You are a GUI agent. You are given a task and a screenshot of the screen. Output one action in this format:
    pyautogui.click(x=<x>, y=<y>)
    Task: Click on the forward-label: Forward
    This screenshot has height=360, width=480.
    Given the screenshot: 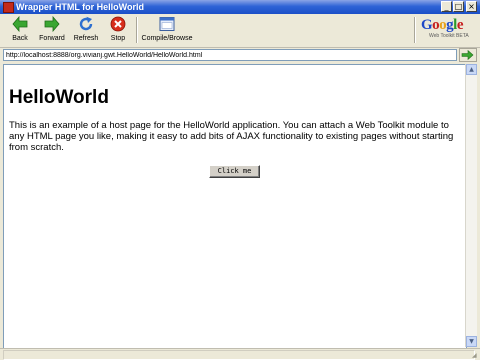 What is the action you would take?
    pyautogui.click(x=52, y=38)
    